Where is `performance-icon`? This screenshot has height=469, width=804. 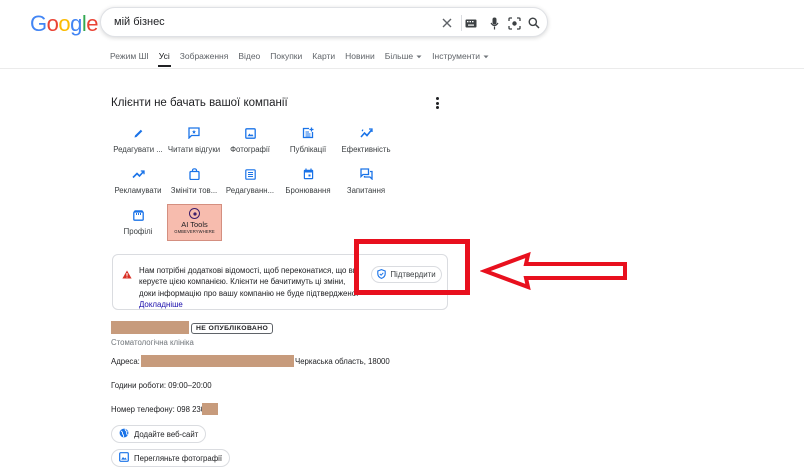
performance-icon is located at coordinates (366, 133).